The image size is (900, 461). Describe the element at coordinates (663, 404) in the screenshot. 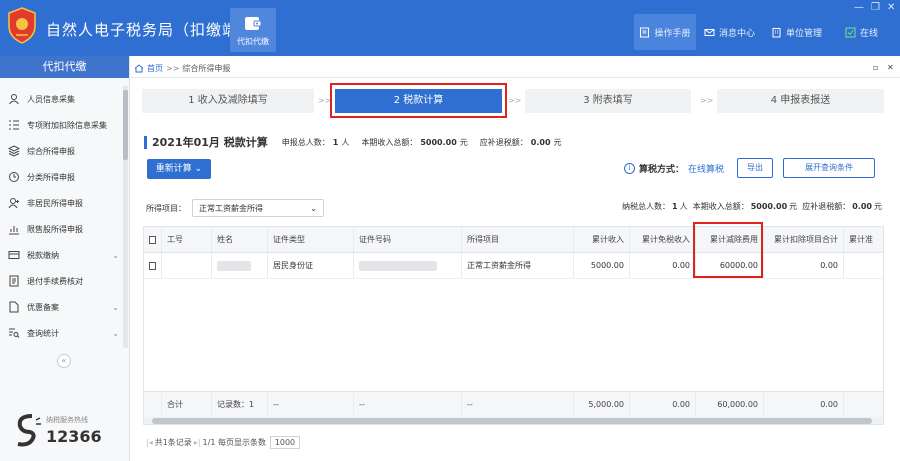

I see `footer-cum-tax-free: 0.00` at that location.